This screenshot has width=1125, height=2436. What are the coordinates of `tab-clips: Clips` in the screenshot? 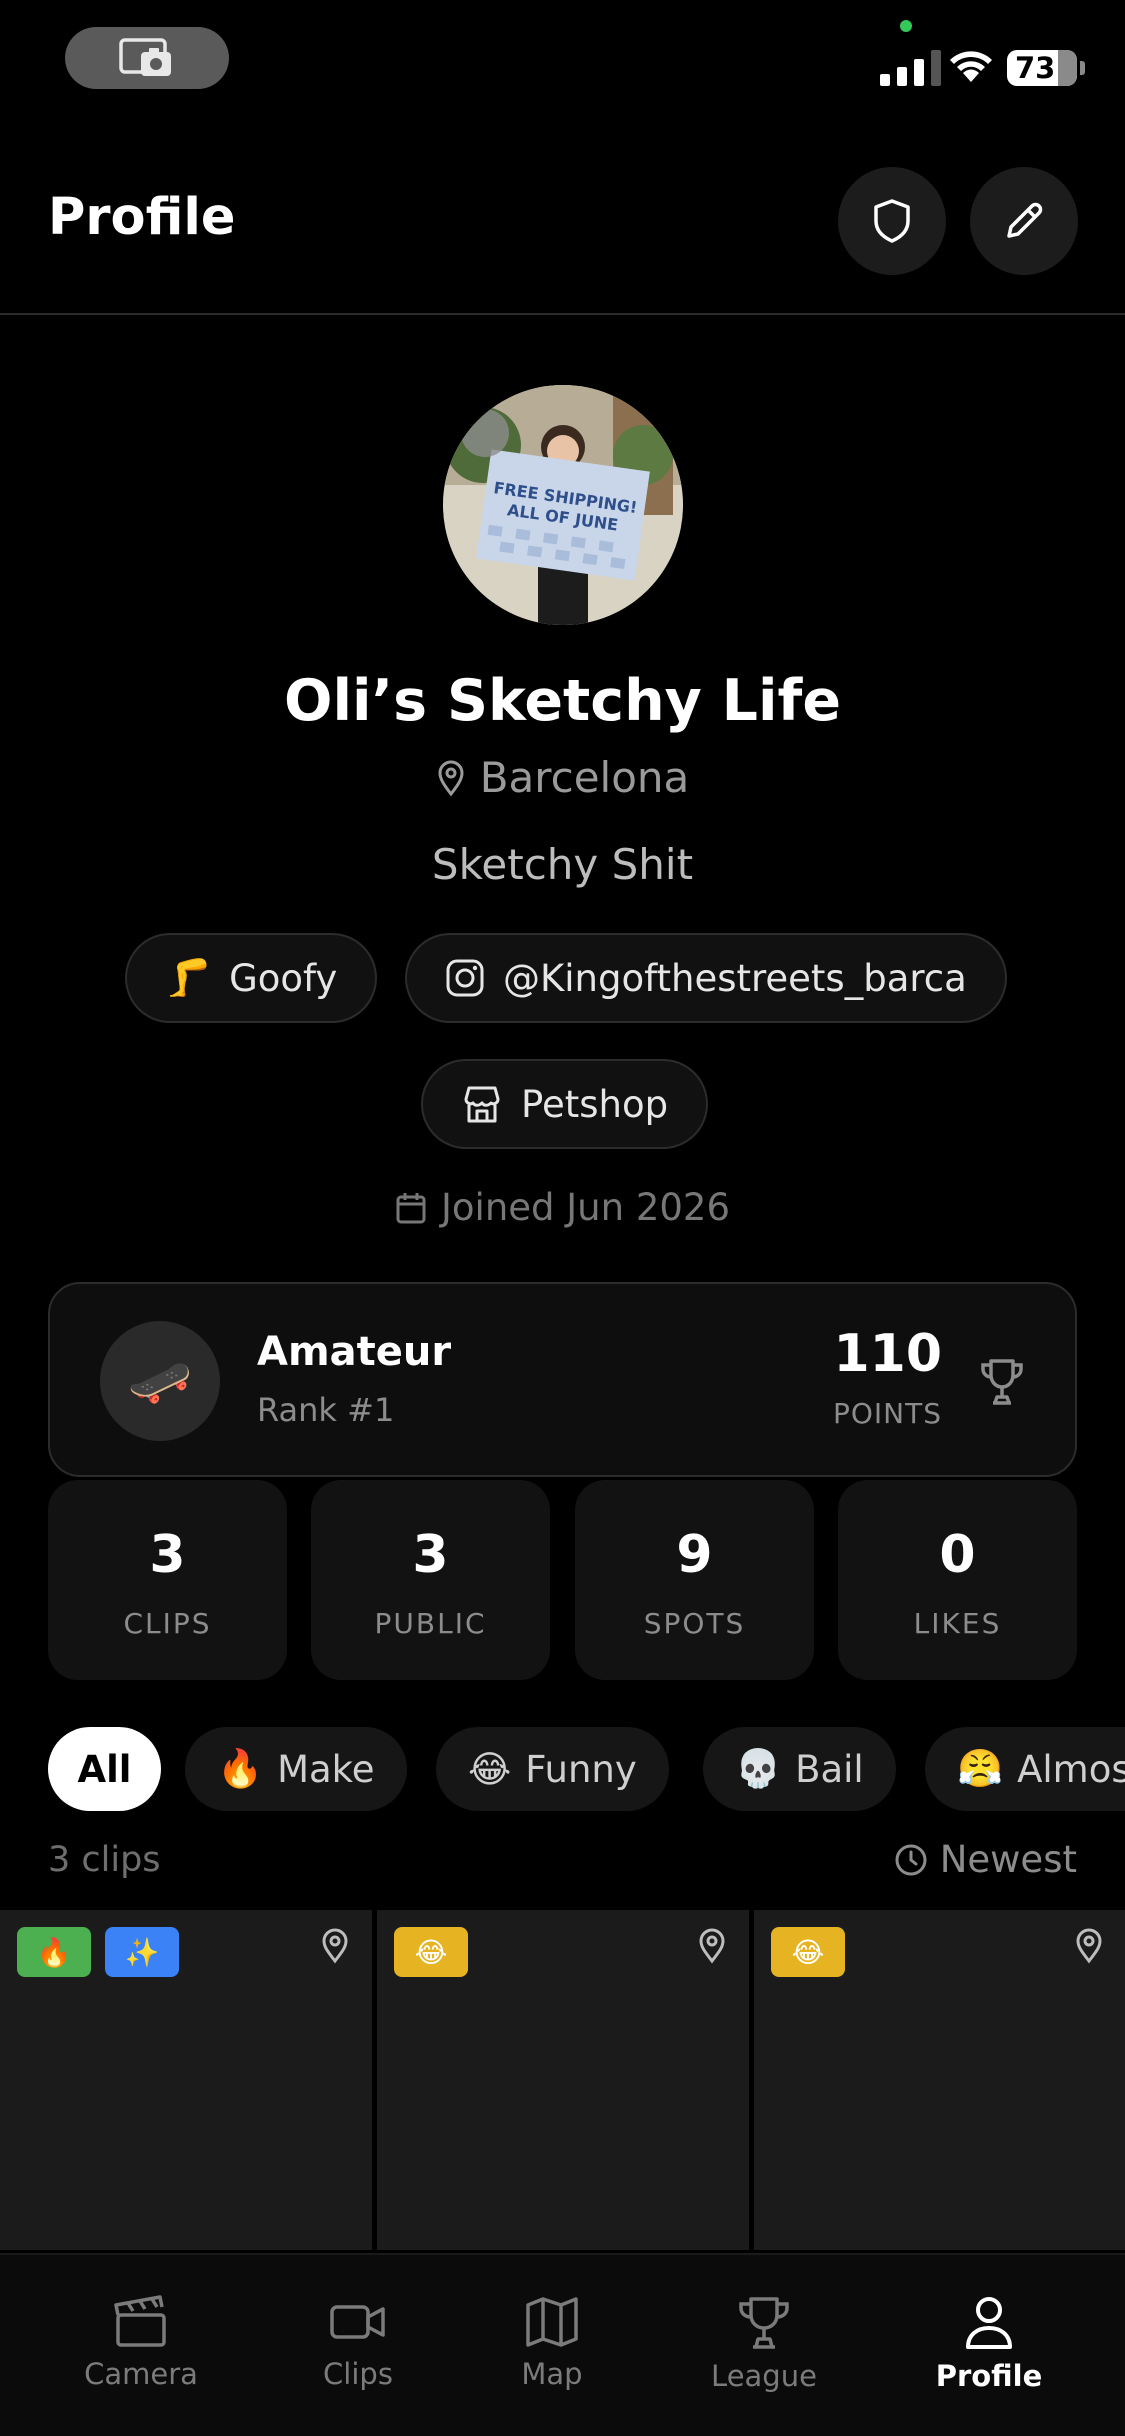 It's located at (358, 2343).